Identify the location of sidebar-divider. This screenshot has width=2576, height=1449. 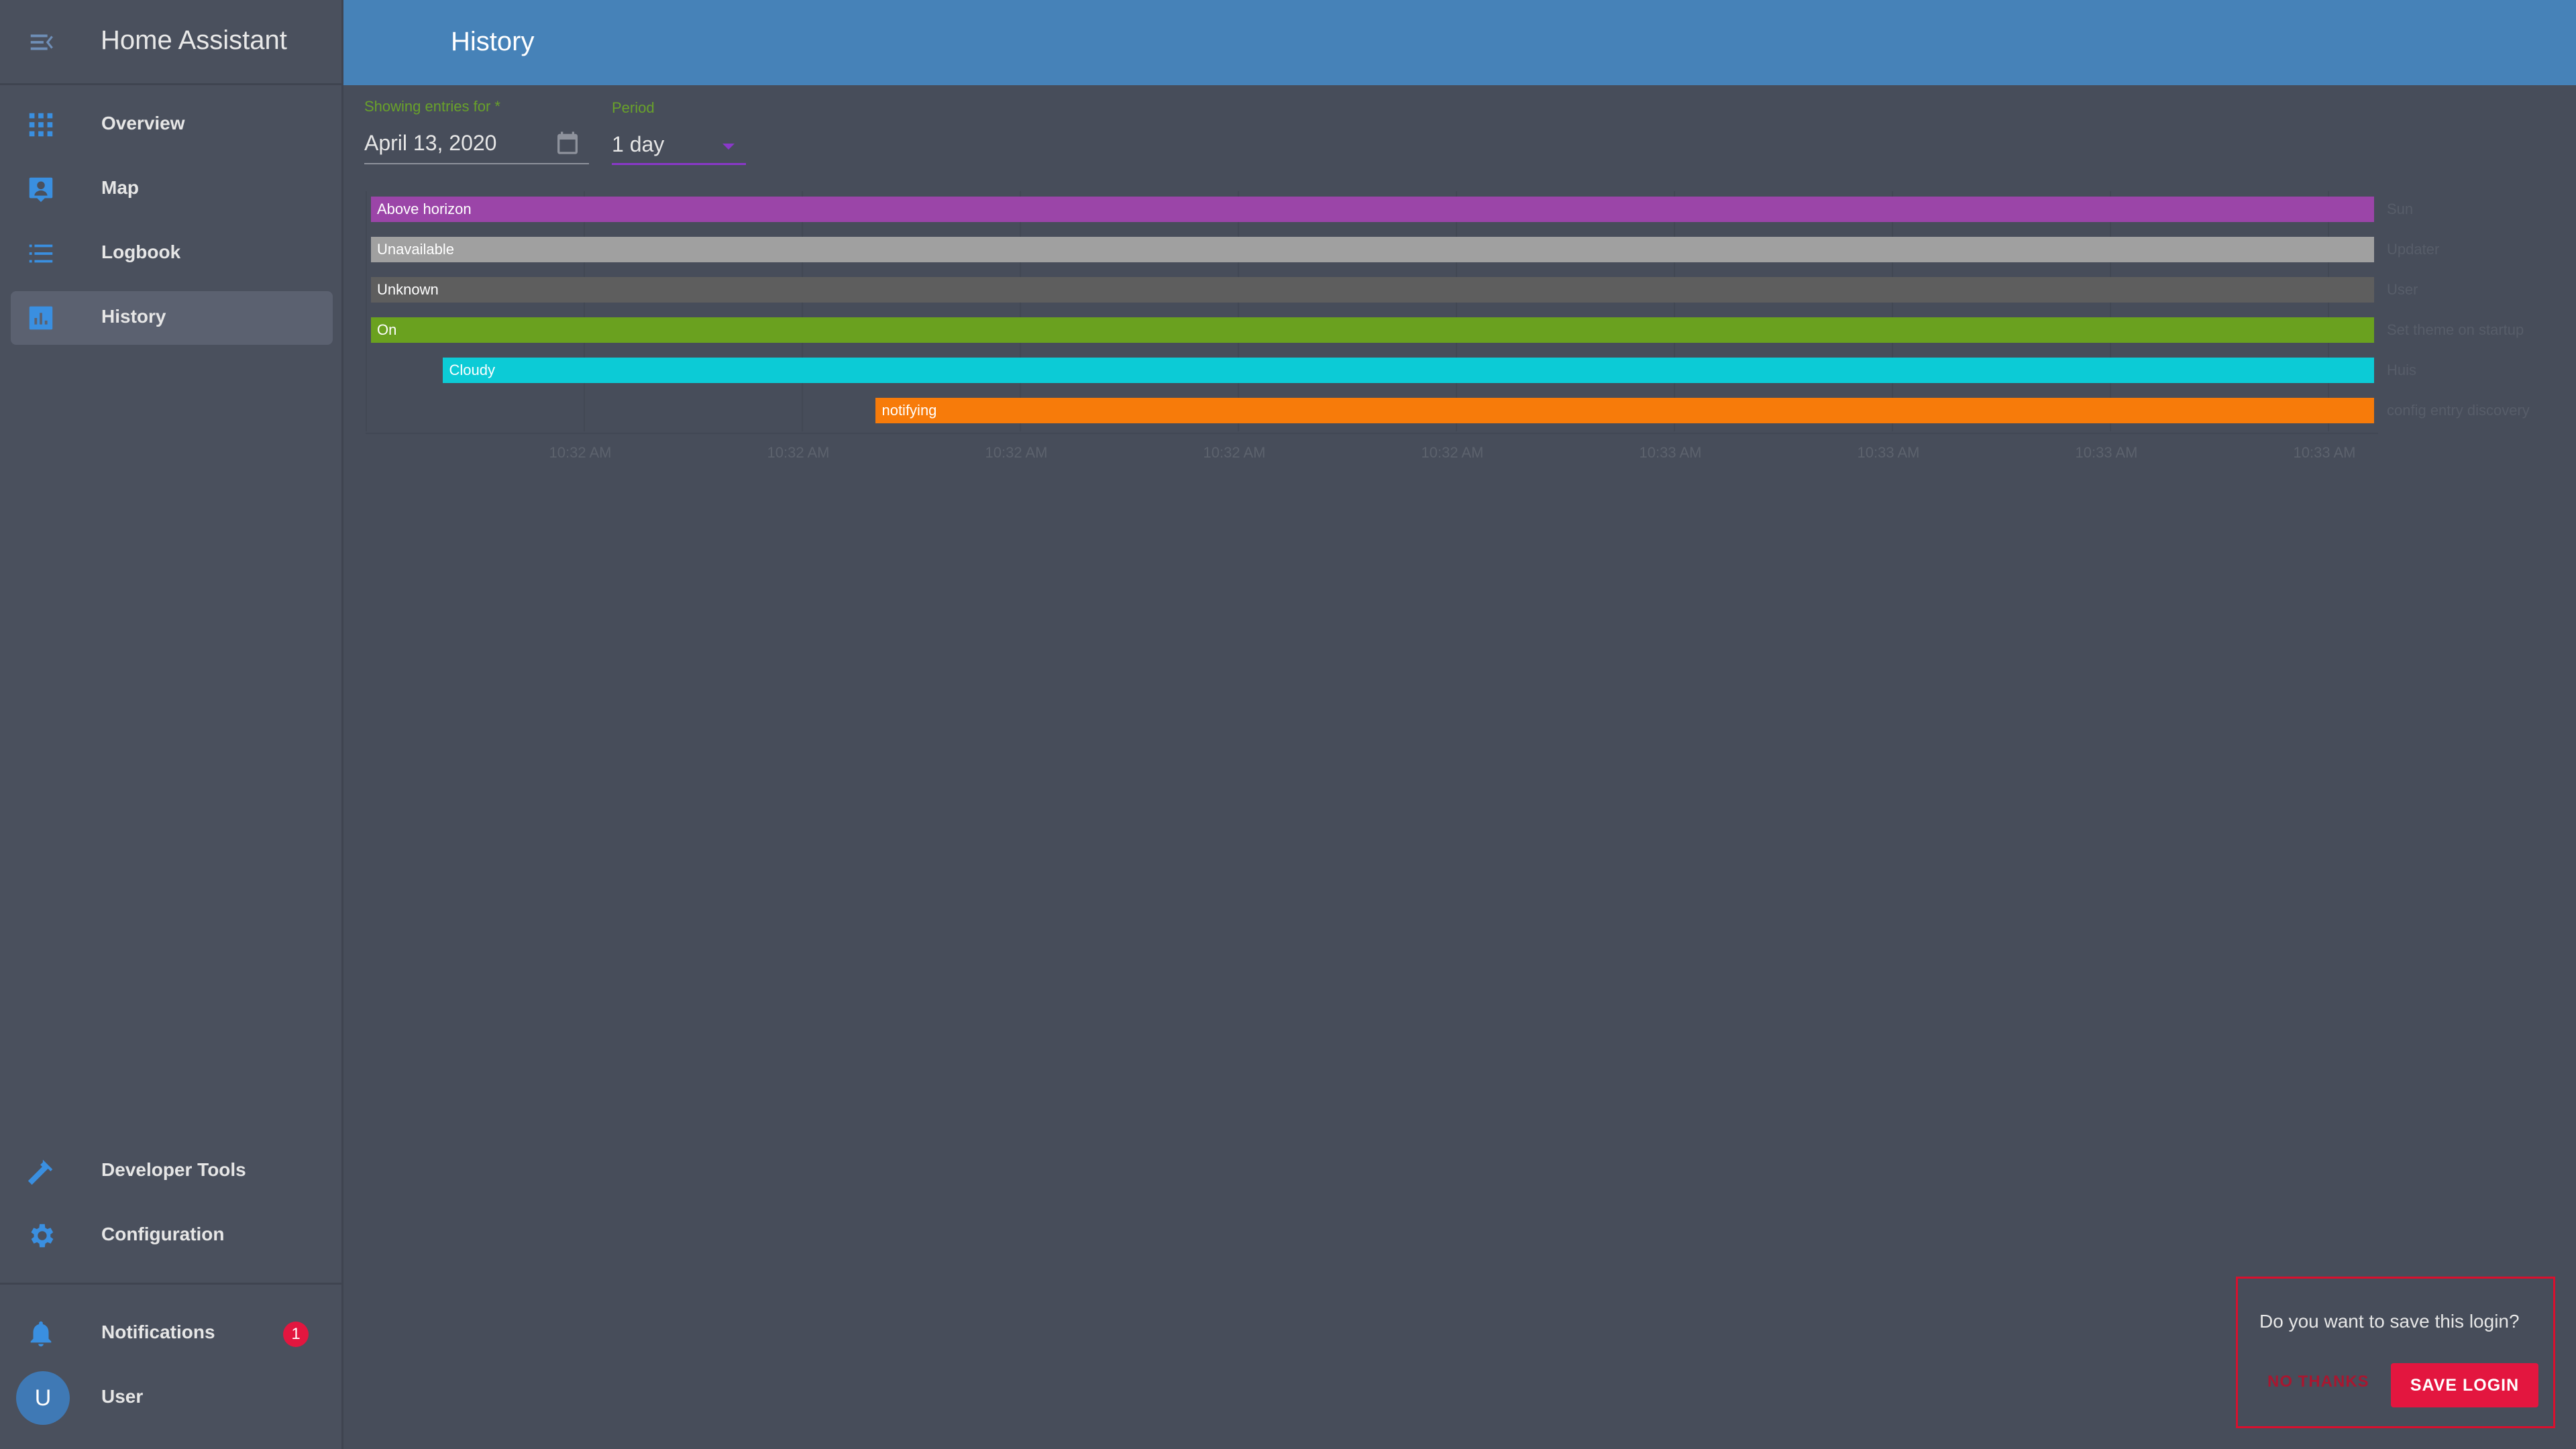
(171, 1284).